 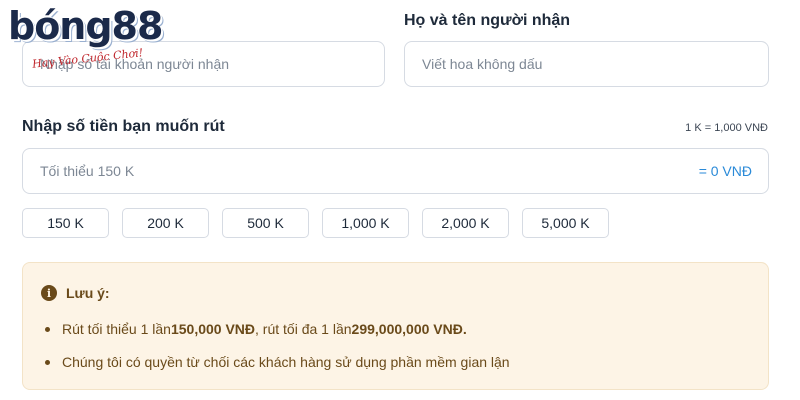 What do you see at coordinates (482, 64) in the screenshot?
I see `recipient-name-placeholder: Viết hoa không dấu` at bounding box center [482, 64].